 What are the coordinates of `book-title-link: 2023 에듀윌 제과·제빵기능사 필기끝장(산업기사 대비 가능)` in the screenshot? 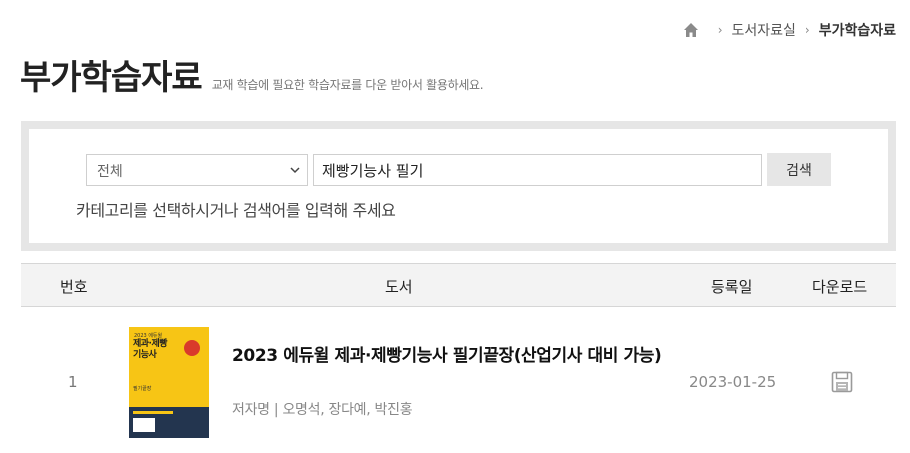 It's located at (452, 356).